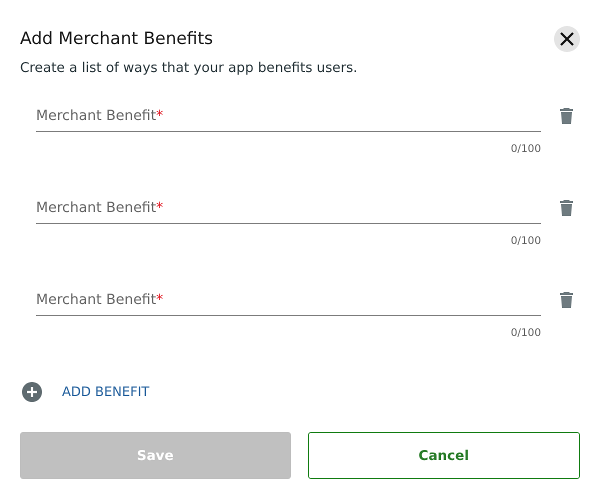 The width and height of the screenshot is (598, 495). What do you see at coordinates (86, 392) in the screenshot?
I see `add-benefit-button: ADD BENEFIT` at bounding box center [86, 392].